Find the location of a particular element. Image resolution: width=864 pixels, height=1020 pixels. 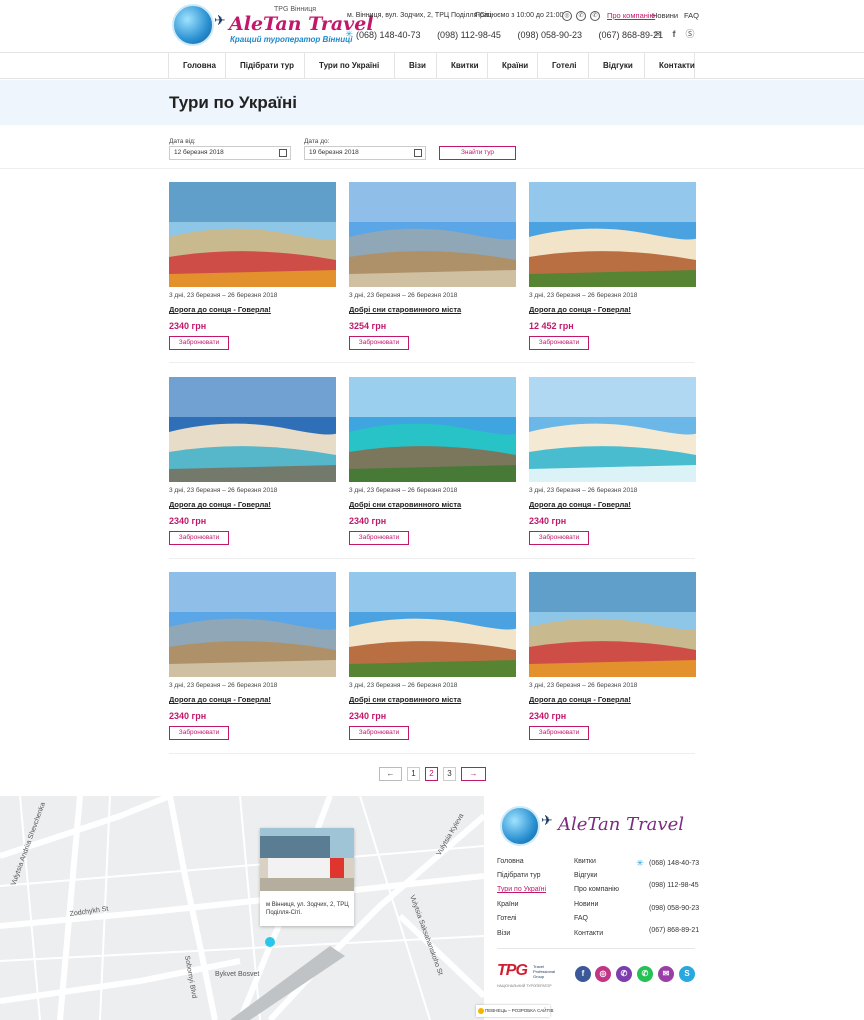

nav-countries: Країни is located at coordinates (512, 65).